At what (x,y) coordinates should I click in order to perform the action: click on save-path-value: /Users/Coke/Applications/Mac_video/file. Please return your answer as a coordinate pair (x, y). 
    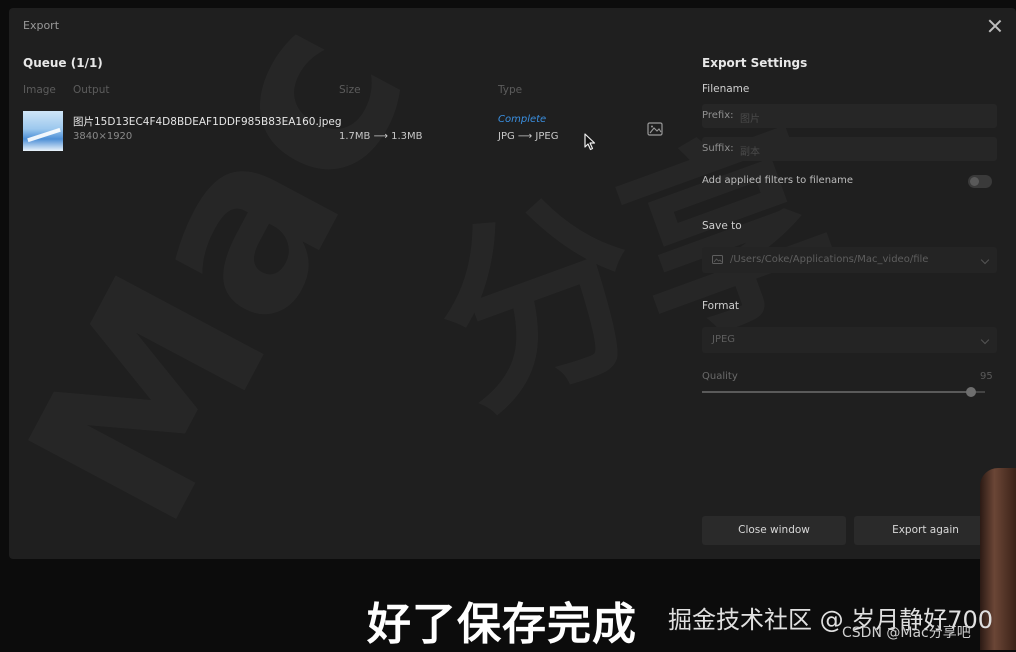
    Looking at the image, I should click on (829, 259).